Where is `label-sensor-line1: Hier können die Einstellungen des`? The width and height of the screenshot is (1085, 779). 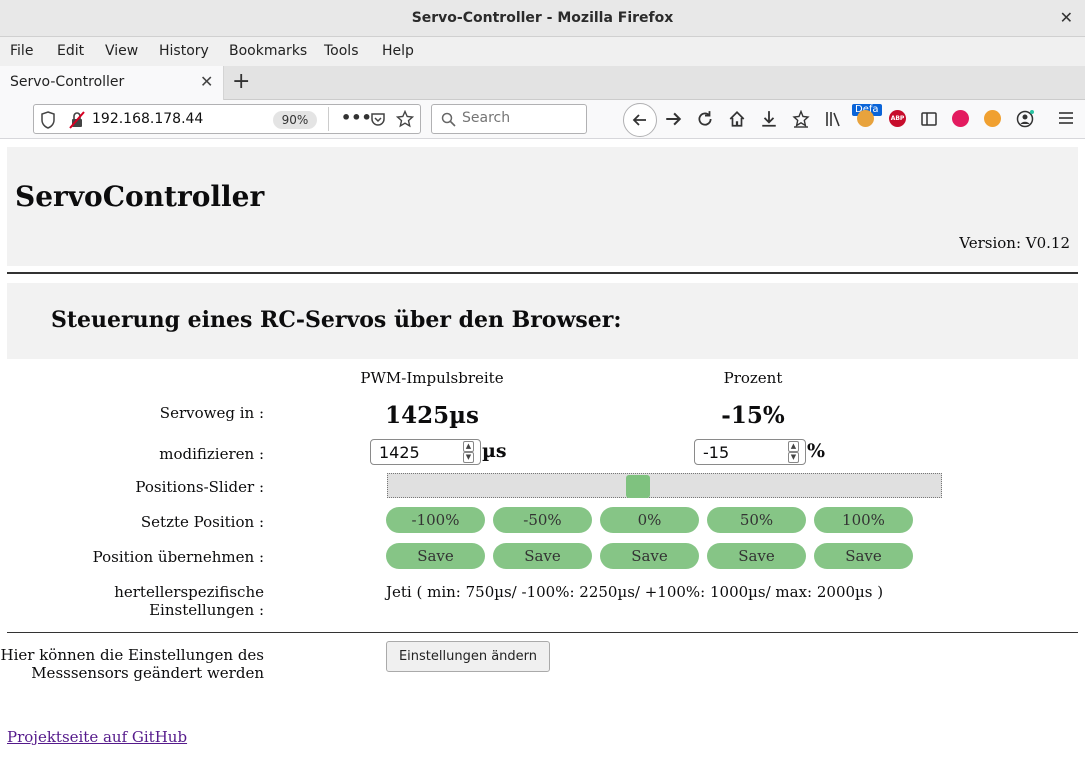 label-sensor-line1: Hier können die Einstellungen des is located at coordinates (132, 655).